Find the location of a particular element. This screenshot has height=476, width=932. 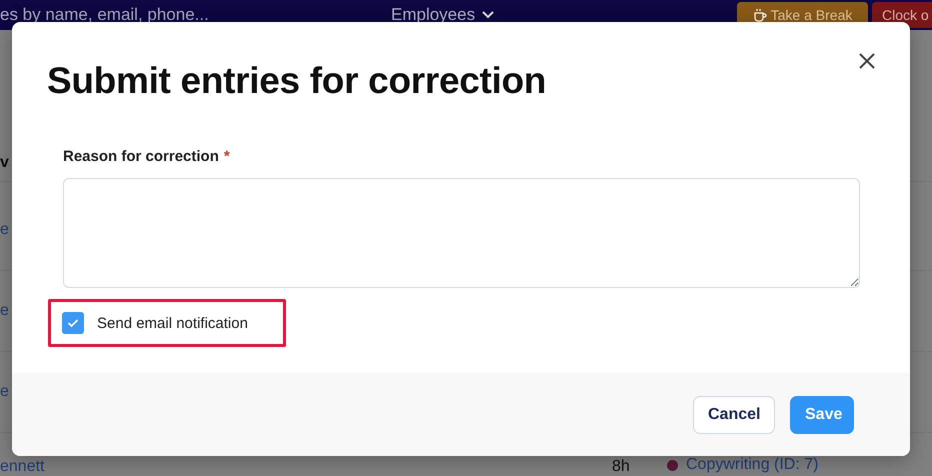

employee-link: ennett is located at coordinates (22, 467).